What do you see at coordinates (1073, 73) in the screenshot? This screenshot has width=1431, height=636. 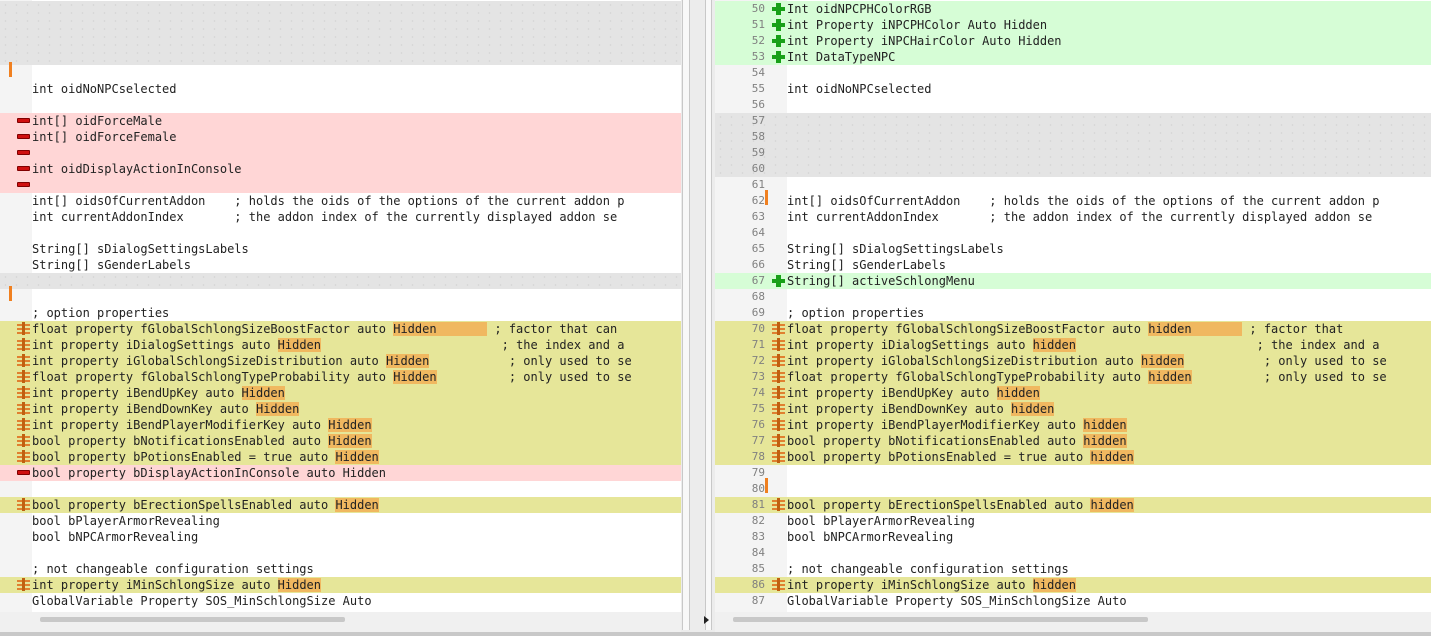 I see `diff-line: 54` at bounding box center [1073, 73].